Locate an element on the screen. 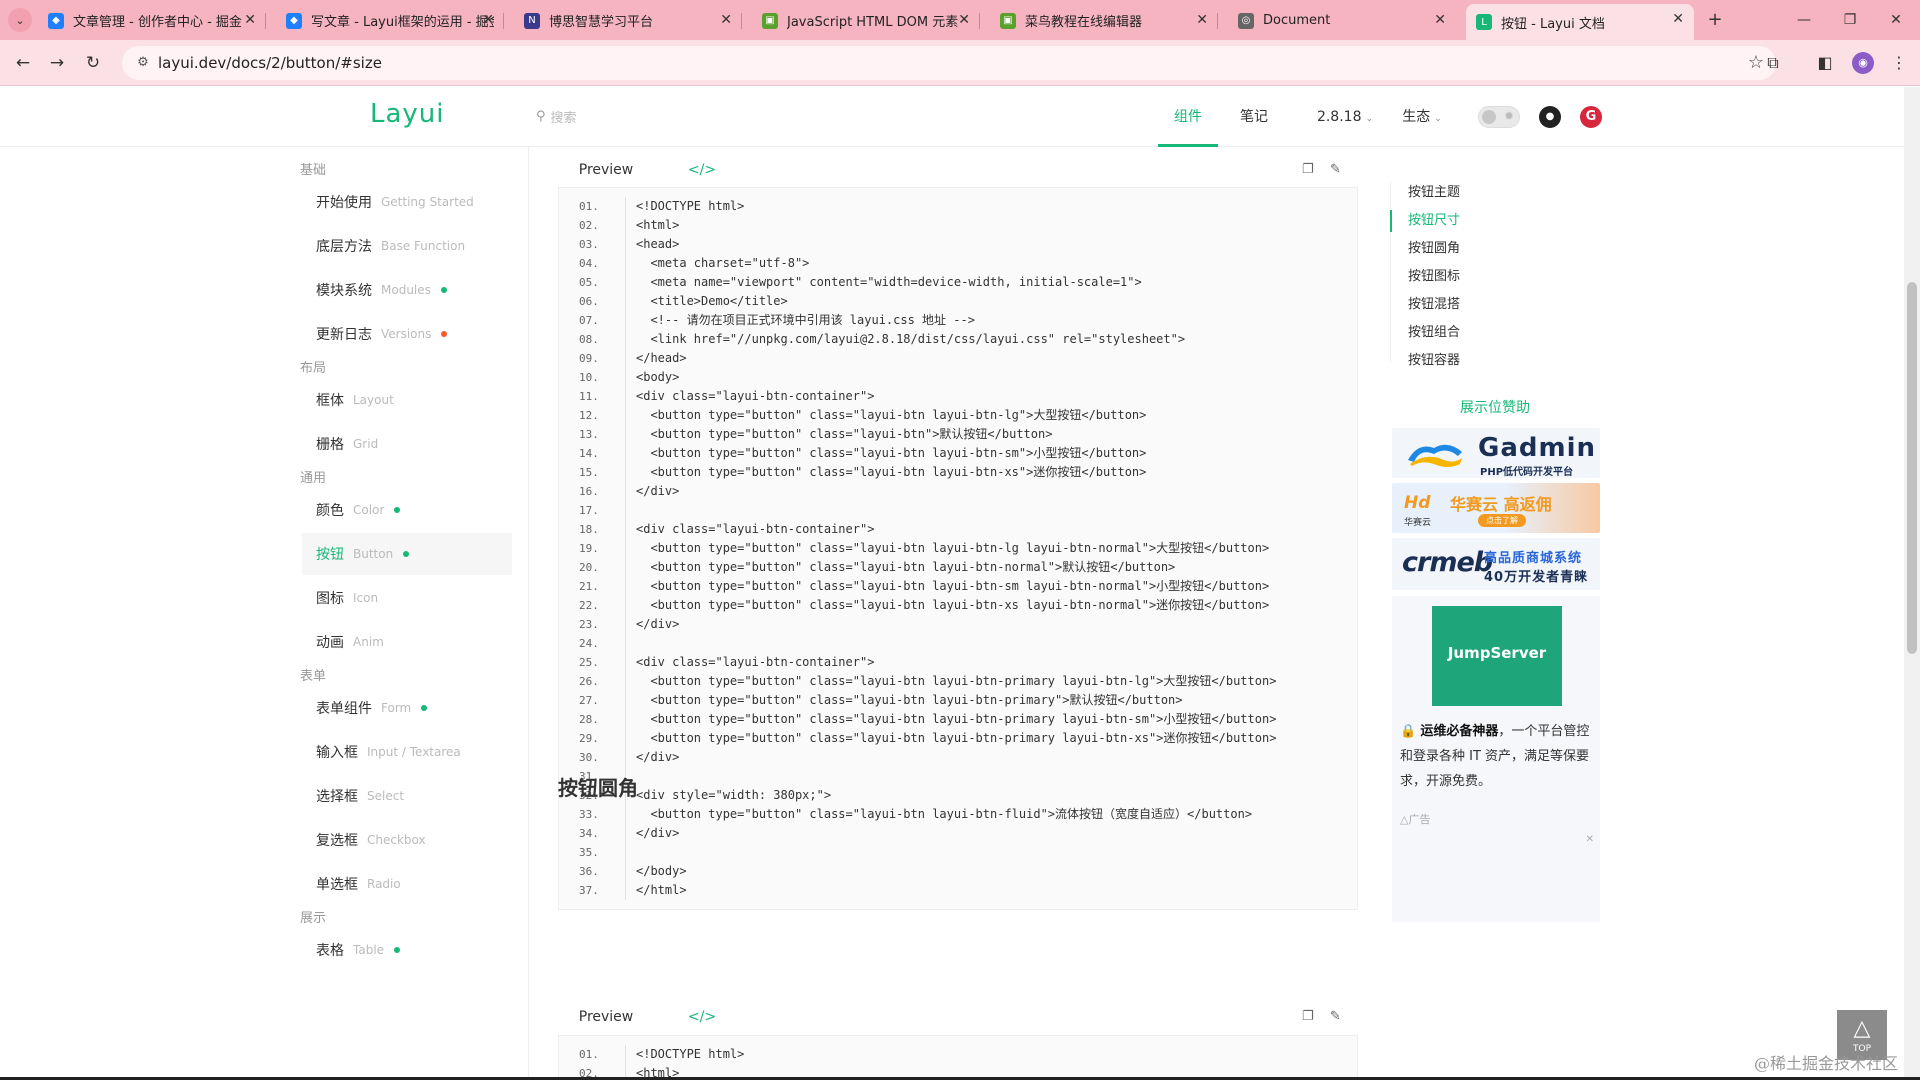  sidebar-item-input-textarea: 输入框 Input / Textarea is located at coordinates (407, 752).